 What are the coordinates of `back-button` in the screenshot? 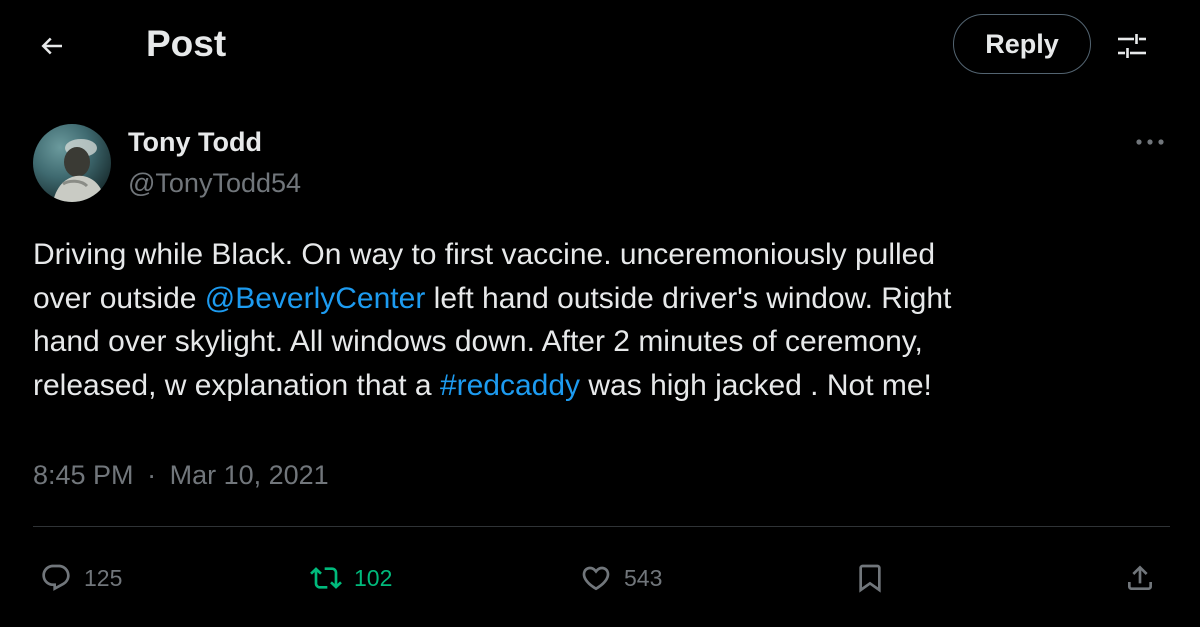 It's located at (52, 46).